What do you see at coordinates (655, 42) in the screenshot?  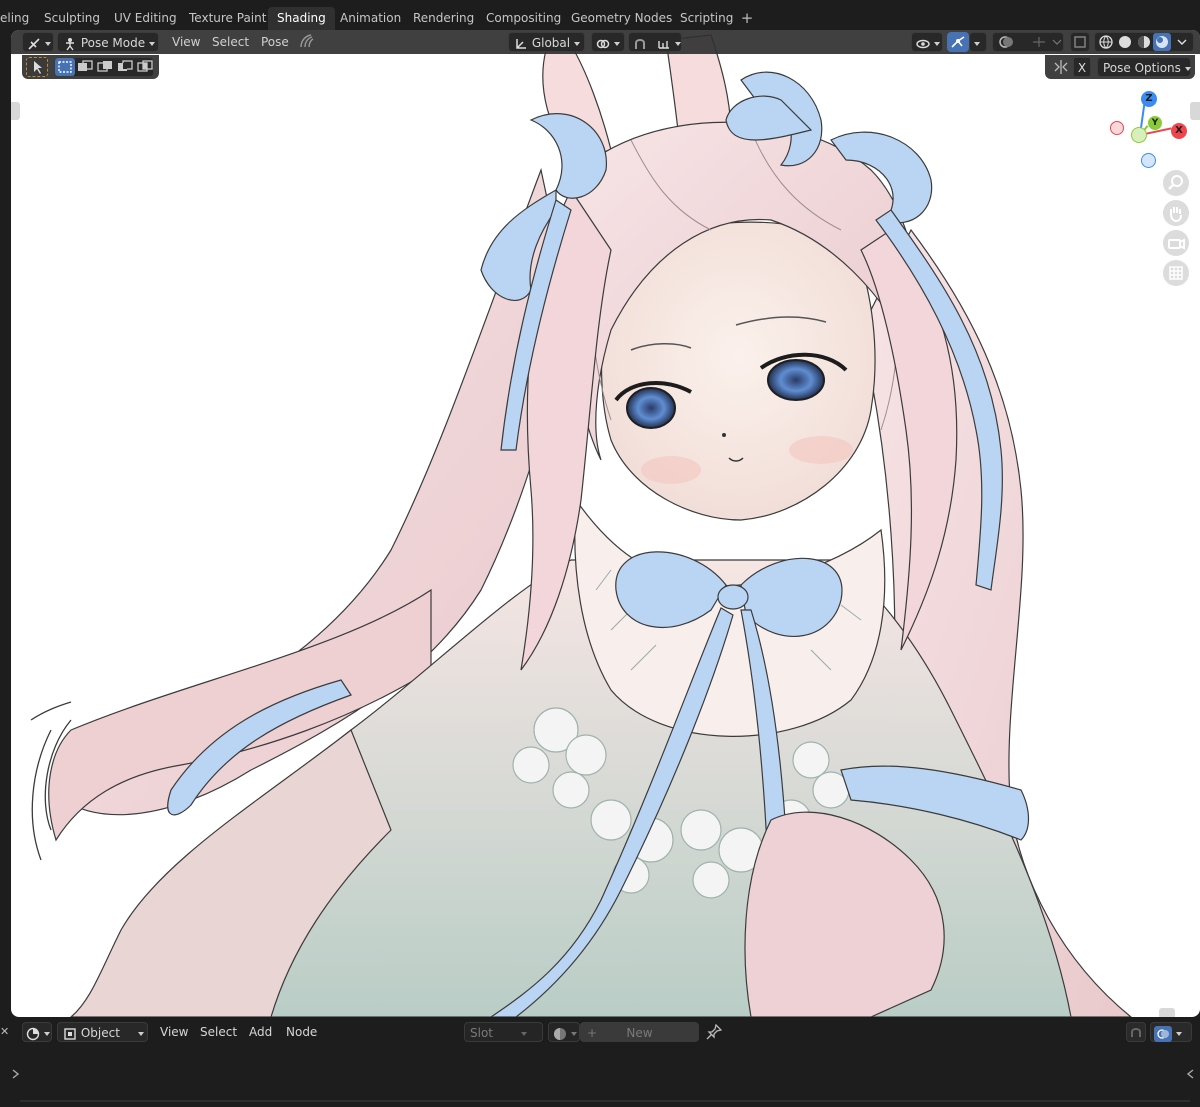 I see `snap-controls` at bounding box center [655, 42].